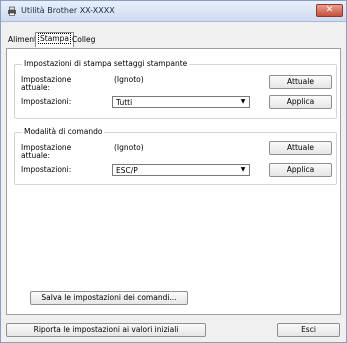  I want to click on apply-mode-button: Applica, so click(300, 170).